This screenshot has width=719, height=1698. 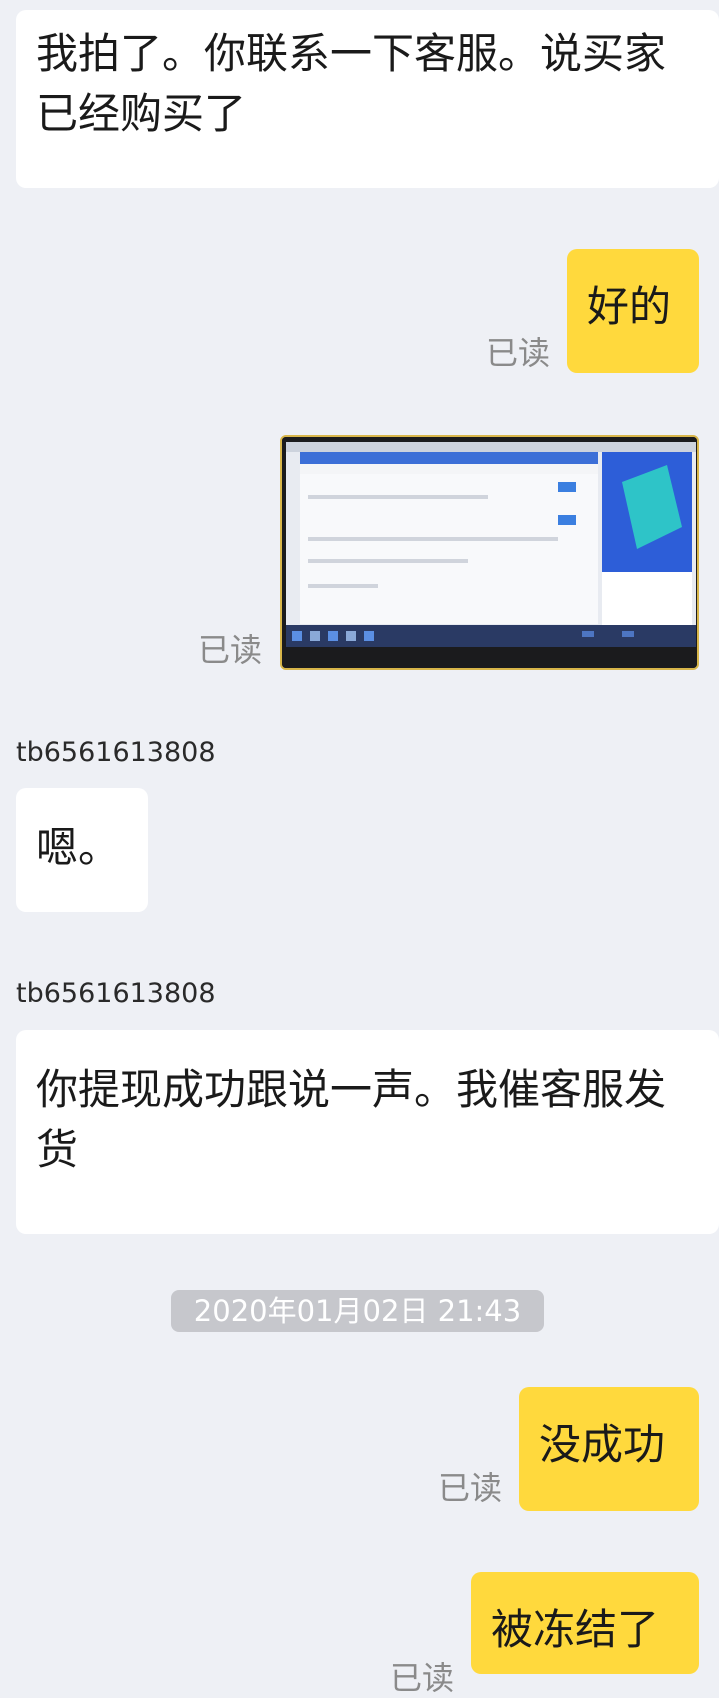 I want to click on outgoing-message-bubble: 被冻结了, so click(x=585, y=1623).